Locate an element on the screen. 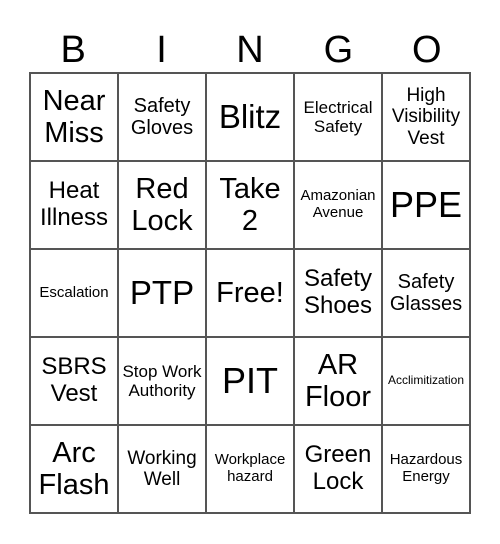 The height and width of the screenshot is (544, 500). bingo-cell: Workplace hazard is located at coordinates (250, 469).